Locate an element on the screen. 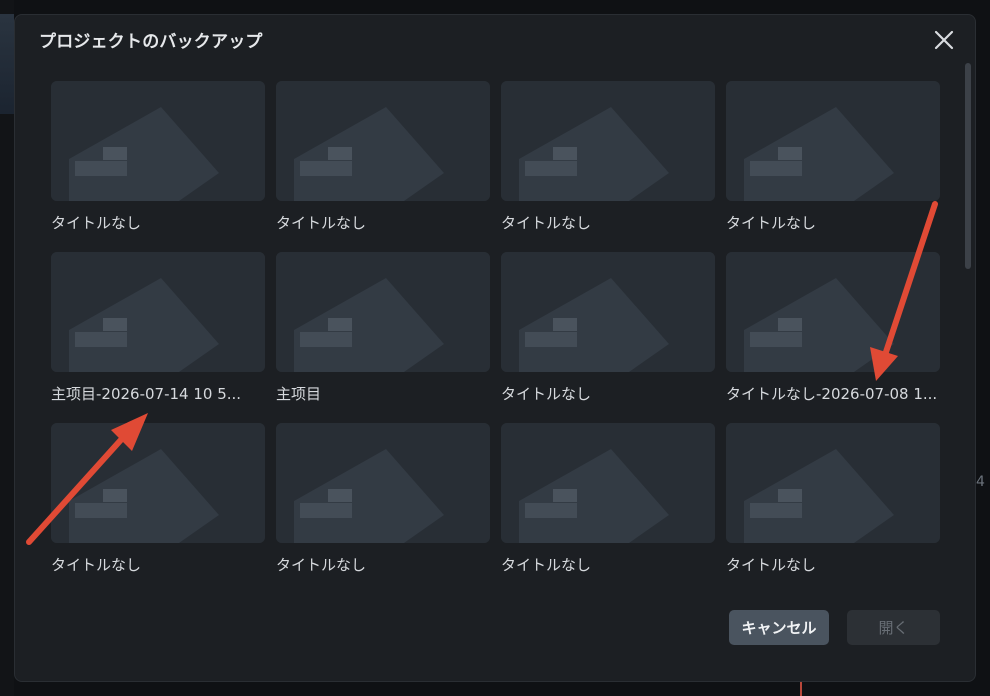 This screenshot has height=696, width=990. project-card-label: 主项目 is located at coordinates (299, 394).